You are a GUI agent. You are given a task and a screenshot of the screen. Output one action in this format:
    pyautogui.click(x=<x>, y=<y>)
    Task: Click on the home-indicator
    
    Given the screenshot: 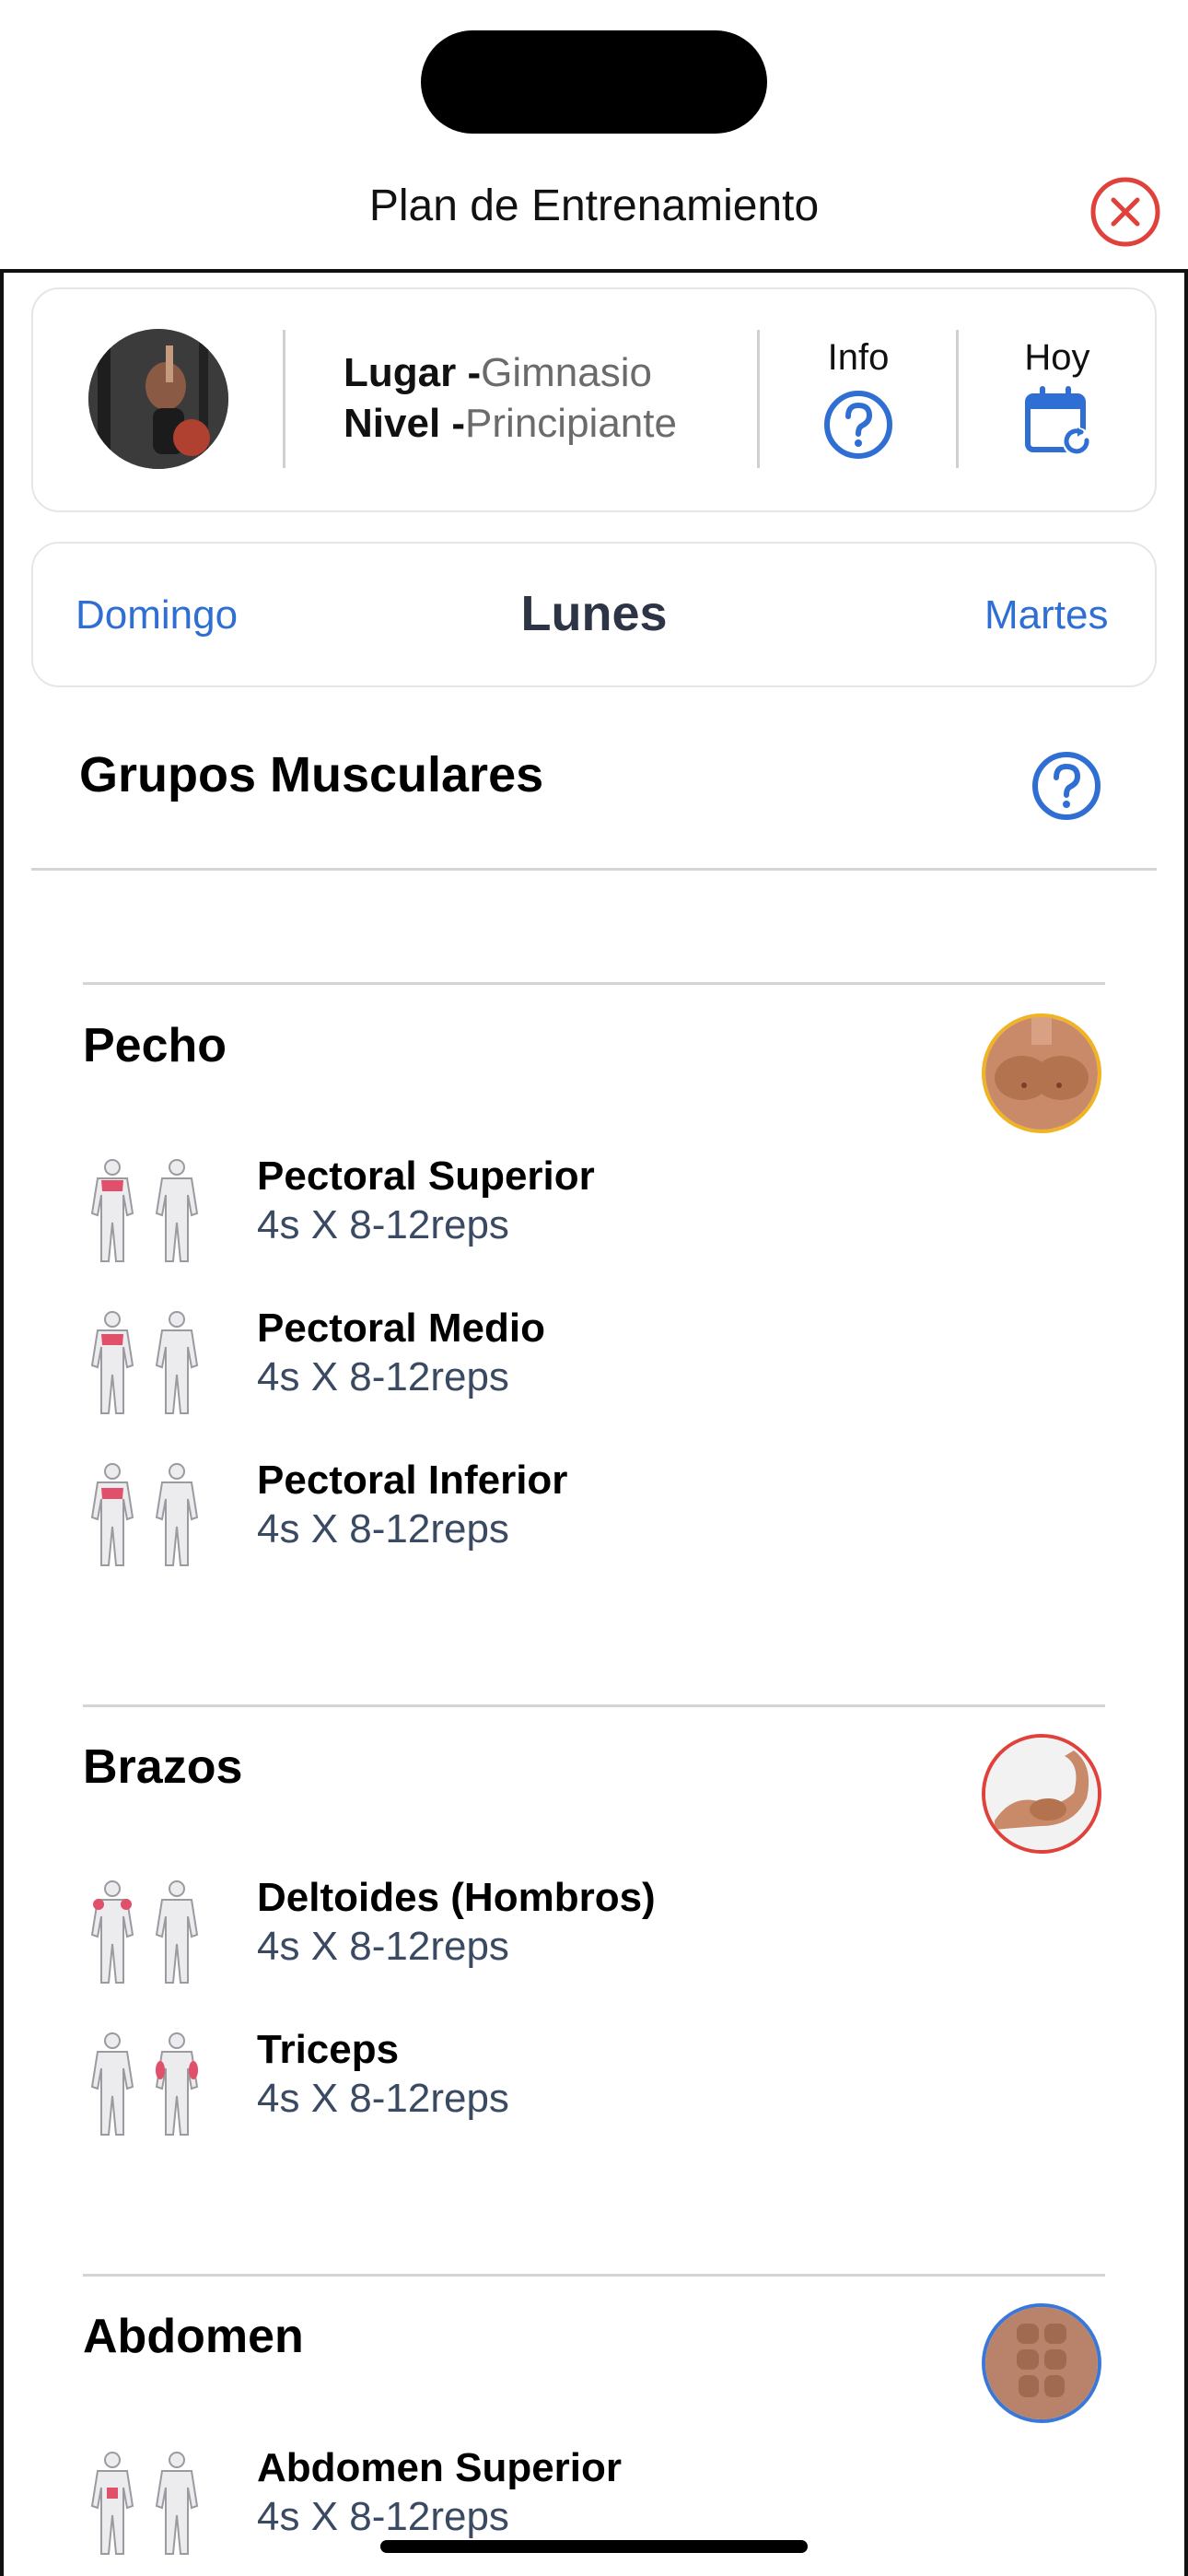 What is the action you would take?
    pyautogui.click(x=594, y=2546)
    